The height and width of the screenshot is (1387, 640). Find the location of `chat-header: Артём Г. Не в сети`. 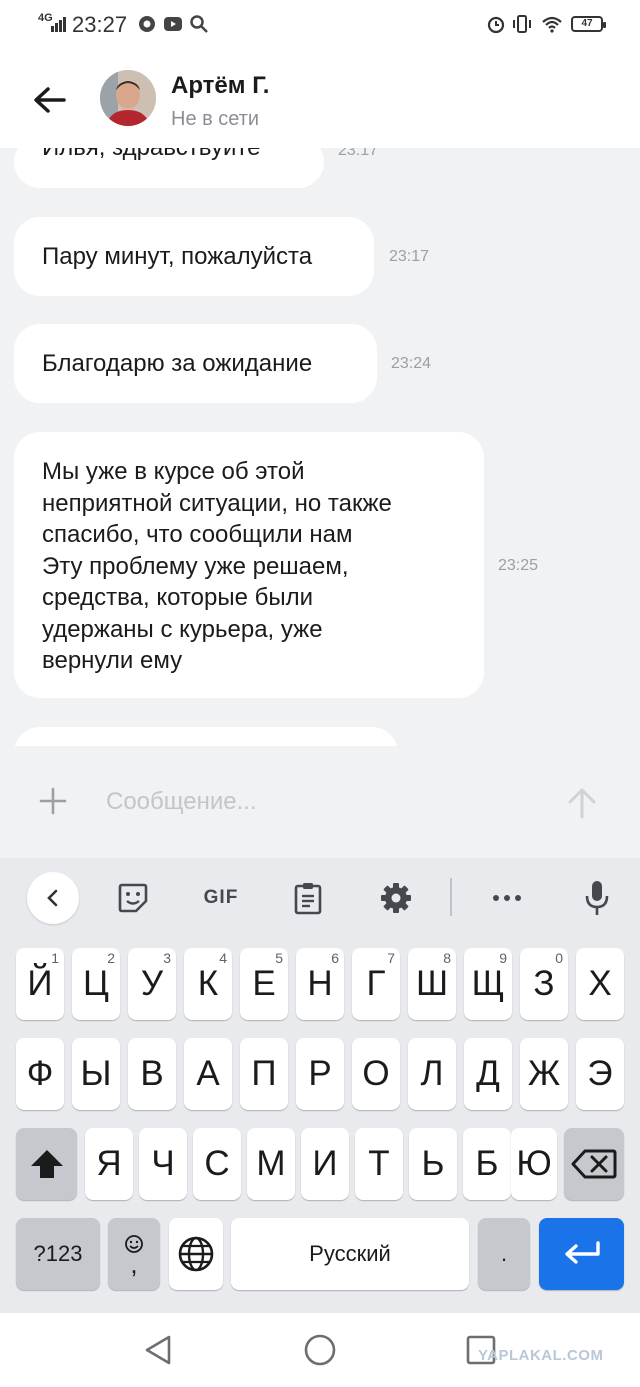

chat-header: Артём Г. Не в сети is located at coordinates (320, 99).